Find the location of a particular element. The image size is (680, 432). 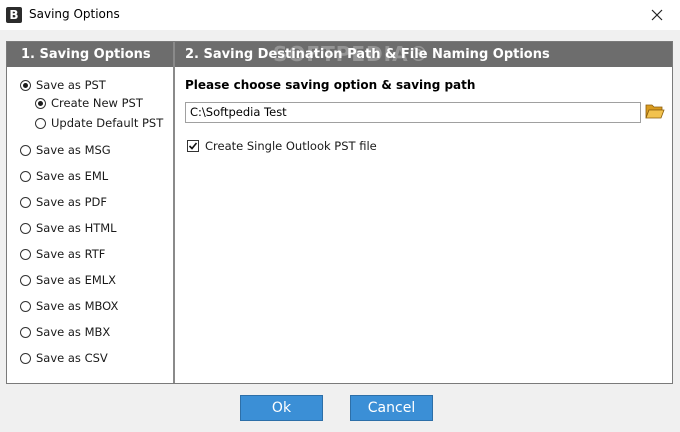

browse-folder-button is located at coordinates (655, 112).